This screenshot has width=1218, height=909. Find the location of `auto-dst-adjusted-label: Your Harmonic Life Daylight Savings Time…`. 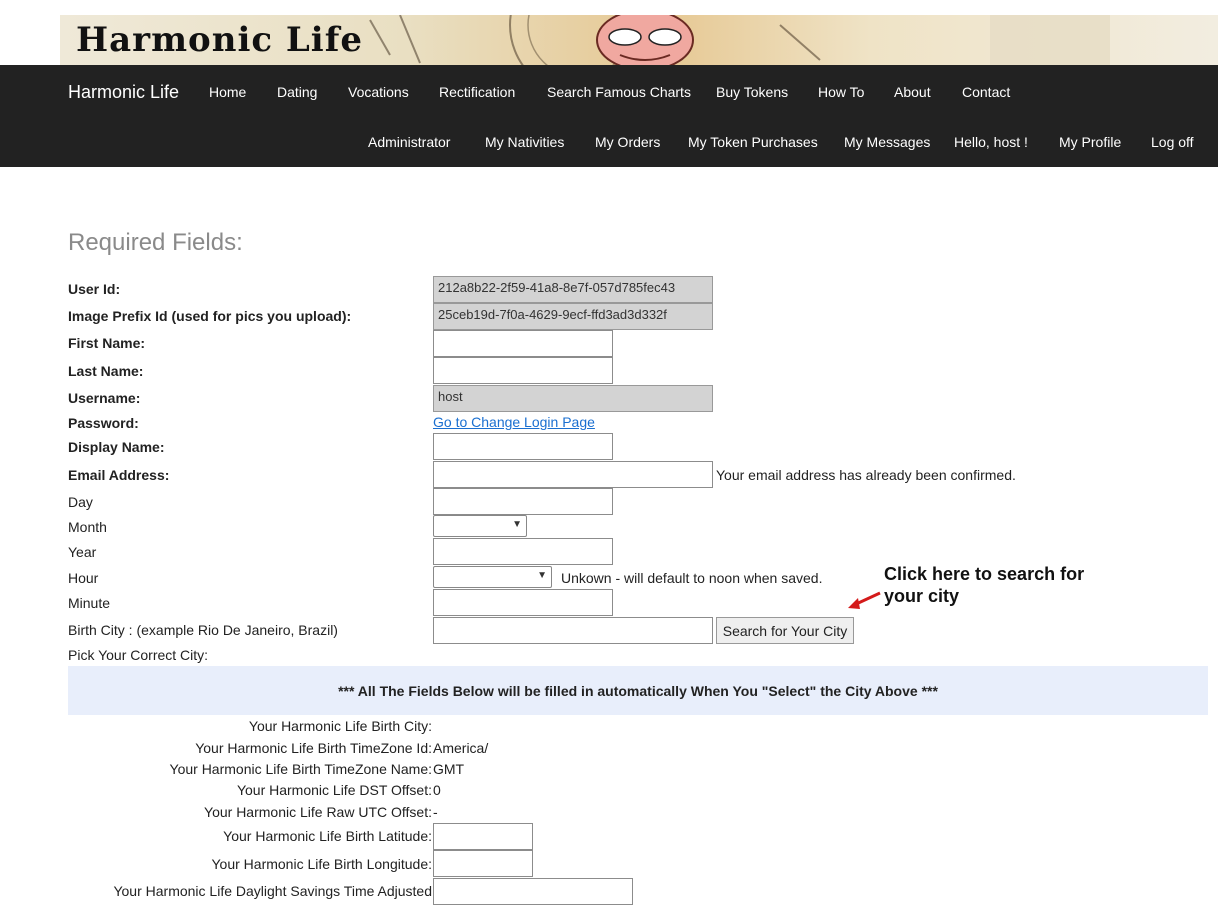

auto-dst-adjusted-label: Your Harmonic Life Daylight Savings Time… is located at coordinates (272, 891).